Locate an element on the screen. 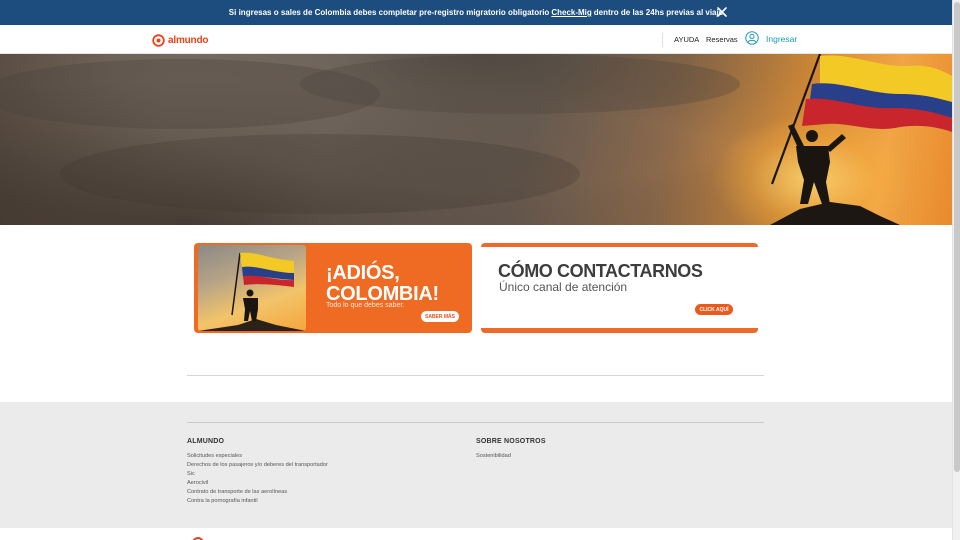 The width and height of the screenshot is (960, 540). promo-title: ¡ADIÓS, COLOMBIA! is located at coordinates (382, 283).